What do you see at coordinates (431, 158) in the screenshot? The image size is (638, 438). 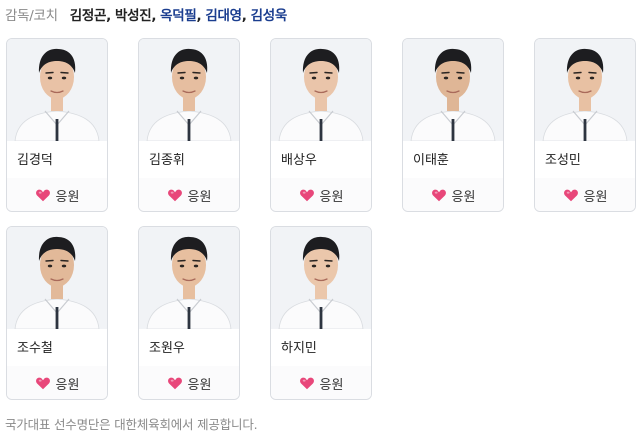 I see `player-name: 이태훈` at bounding box center [431, 158].